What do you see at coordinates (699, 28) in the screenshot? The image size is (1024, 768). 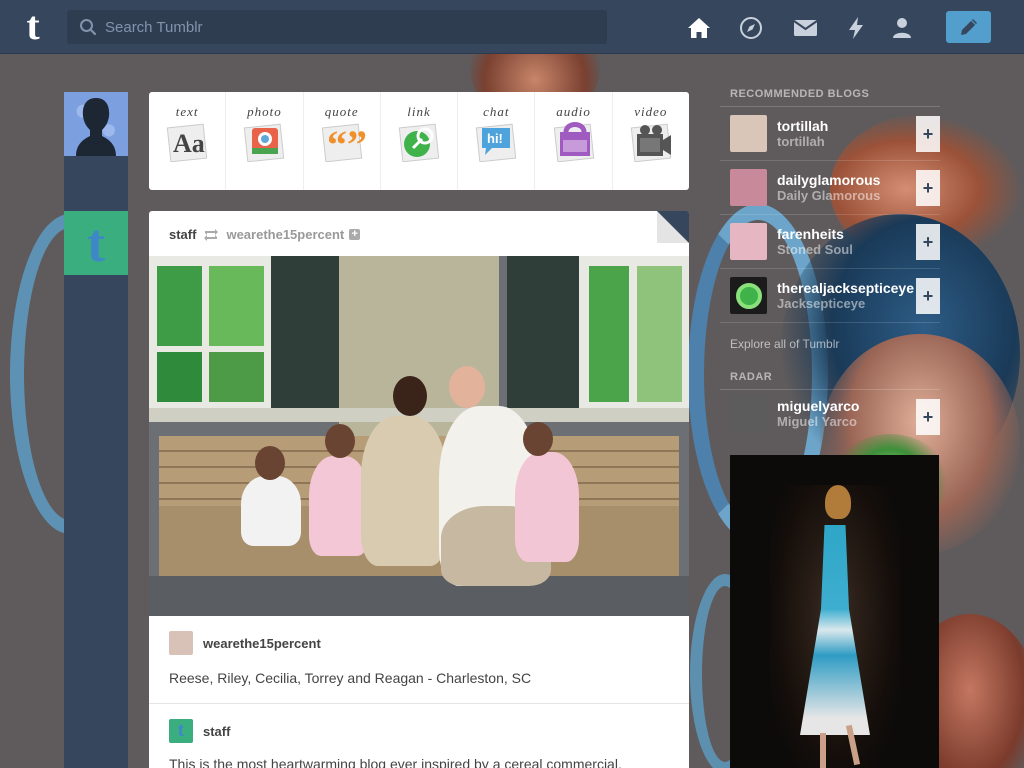 I see `home-icon` at bounding box center [699, 28].